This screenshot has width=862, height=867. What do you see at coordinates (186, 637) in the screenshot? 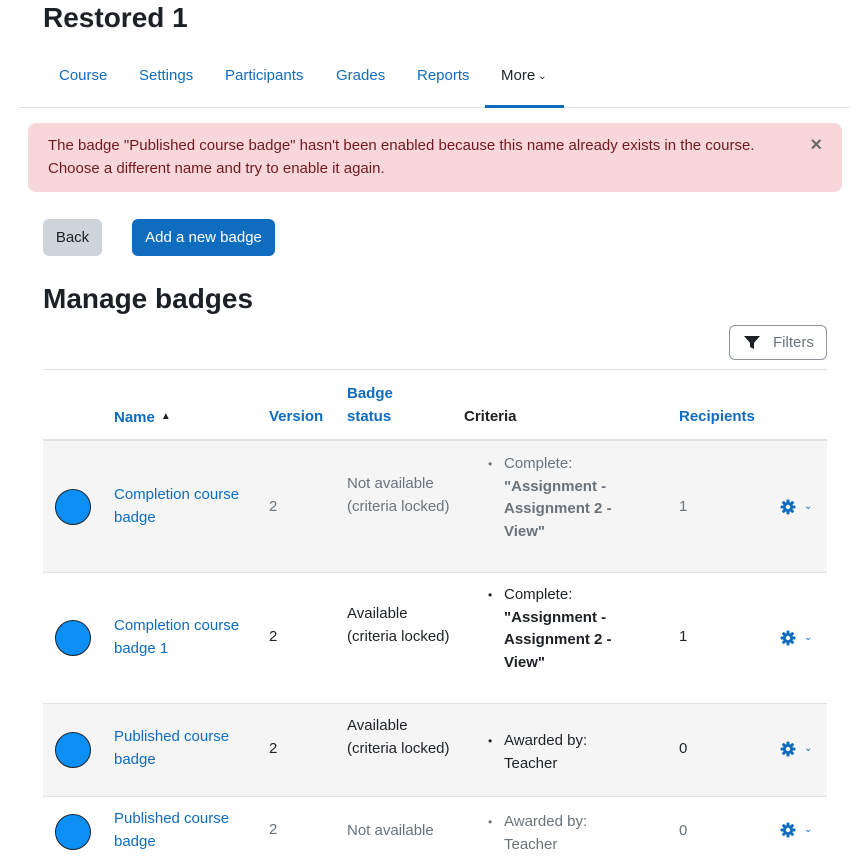
I see `badge-name-link: Completion course badge 1` at bounding box center [186, 637].